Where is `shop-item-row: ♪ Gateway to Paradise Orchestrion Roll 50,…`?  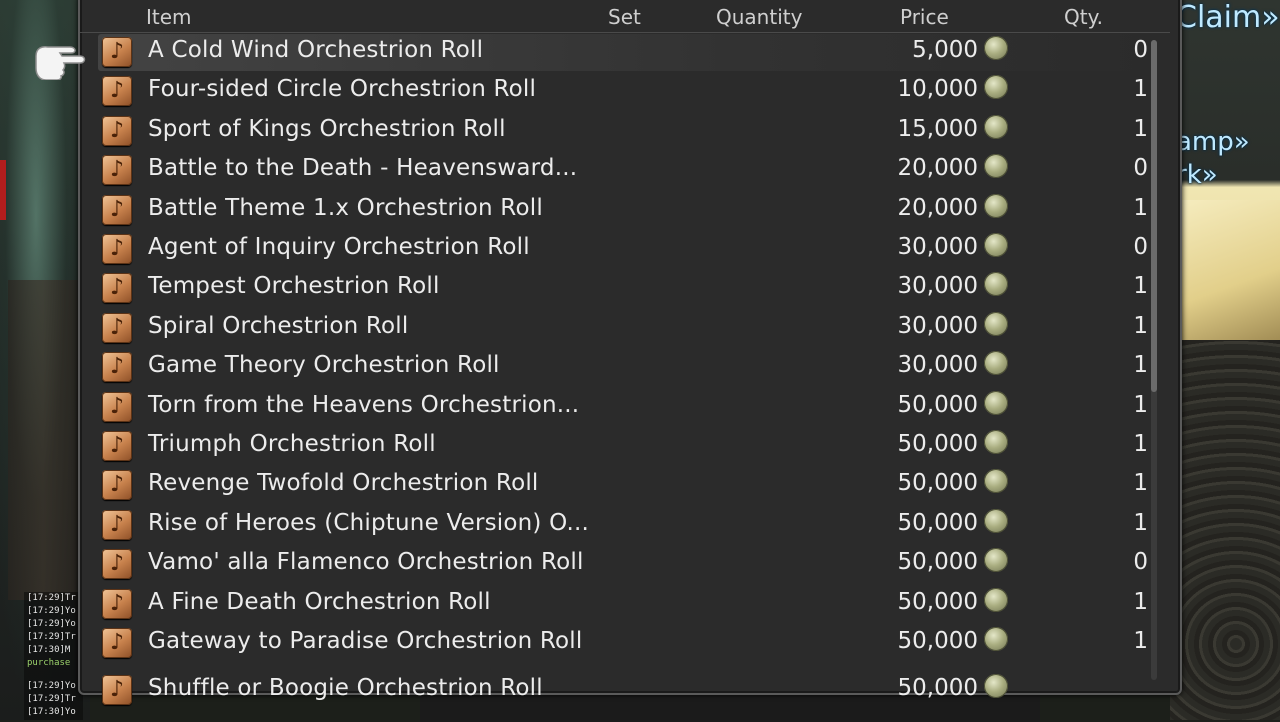 shop-item-row: ♪ Gateway to Paradise Orchestrion Roll 50,… is located at coordinates (623, 643).